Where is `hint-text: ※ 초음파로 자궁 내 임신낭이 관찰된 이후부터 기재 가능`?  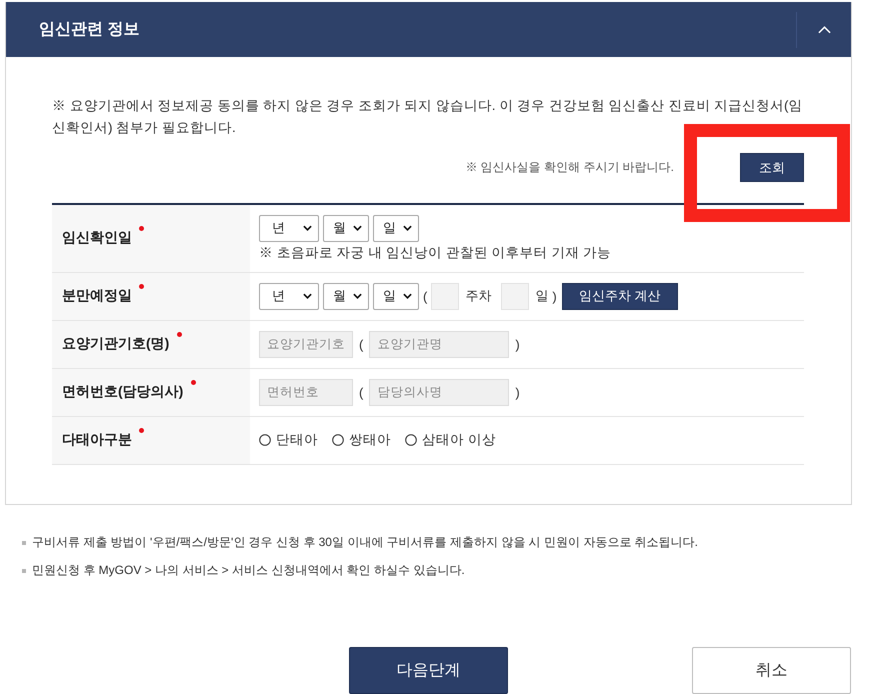 hint-text: ※ 초음파로 자궁 내 임신낭이 관찰된 이후부터 기재 가능 is located at coordinates (435, 253).